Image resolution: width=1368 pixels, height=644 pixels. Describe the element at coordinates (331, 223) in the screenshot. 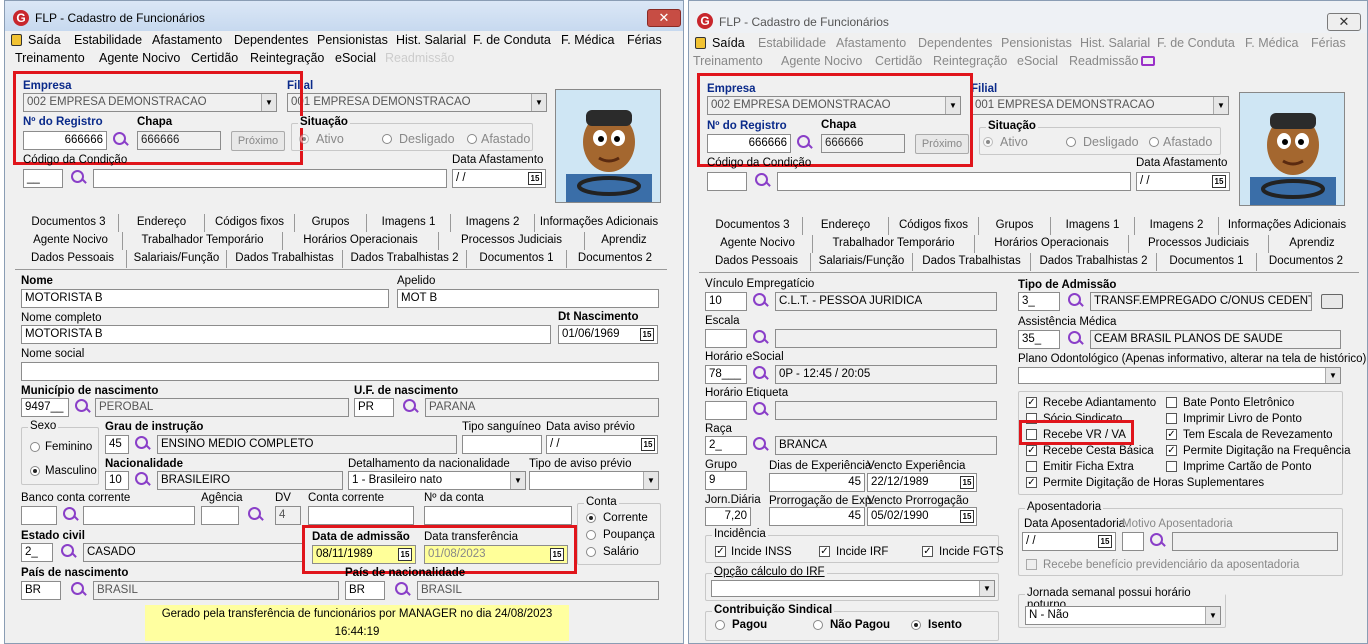

I see `tab-grupos: Grupos` at that location.